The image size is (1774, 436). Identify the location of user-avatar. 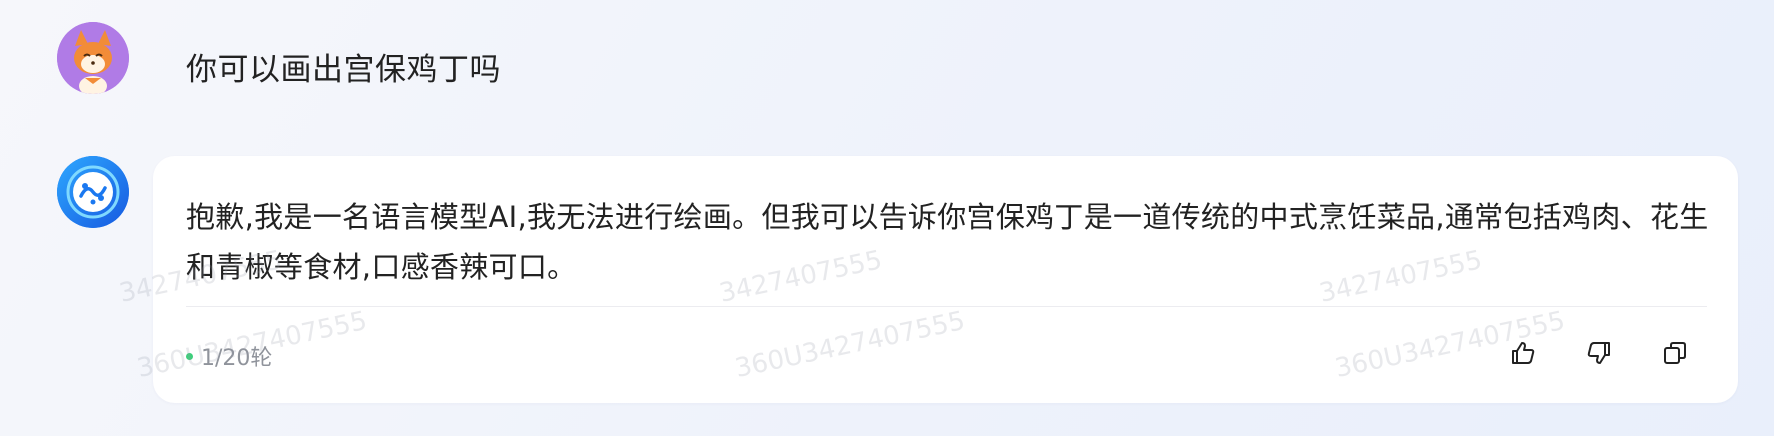
(93, 58).